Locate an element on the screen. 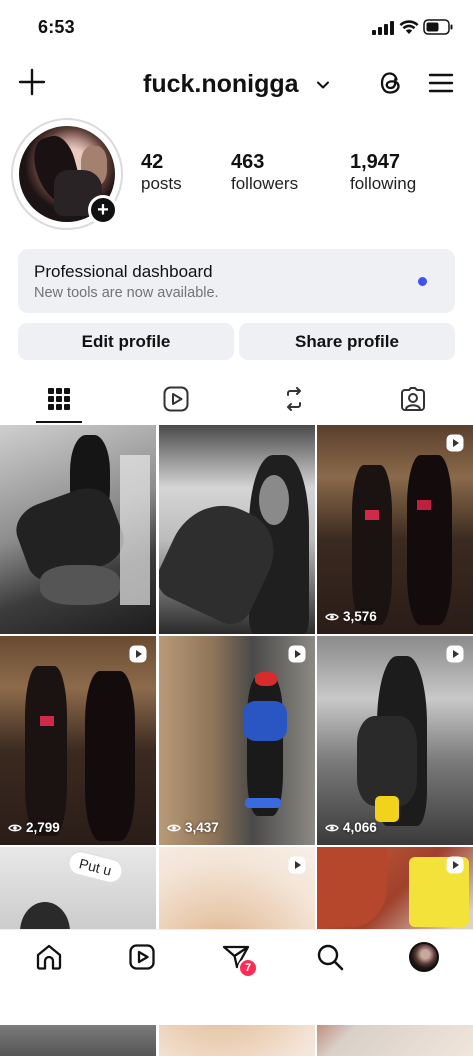  view-count-text: 4,066 is located at coordinates (360, 827).